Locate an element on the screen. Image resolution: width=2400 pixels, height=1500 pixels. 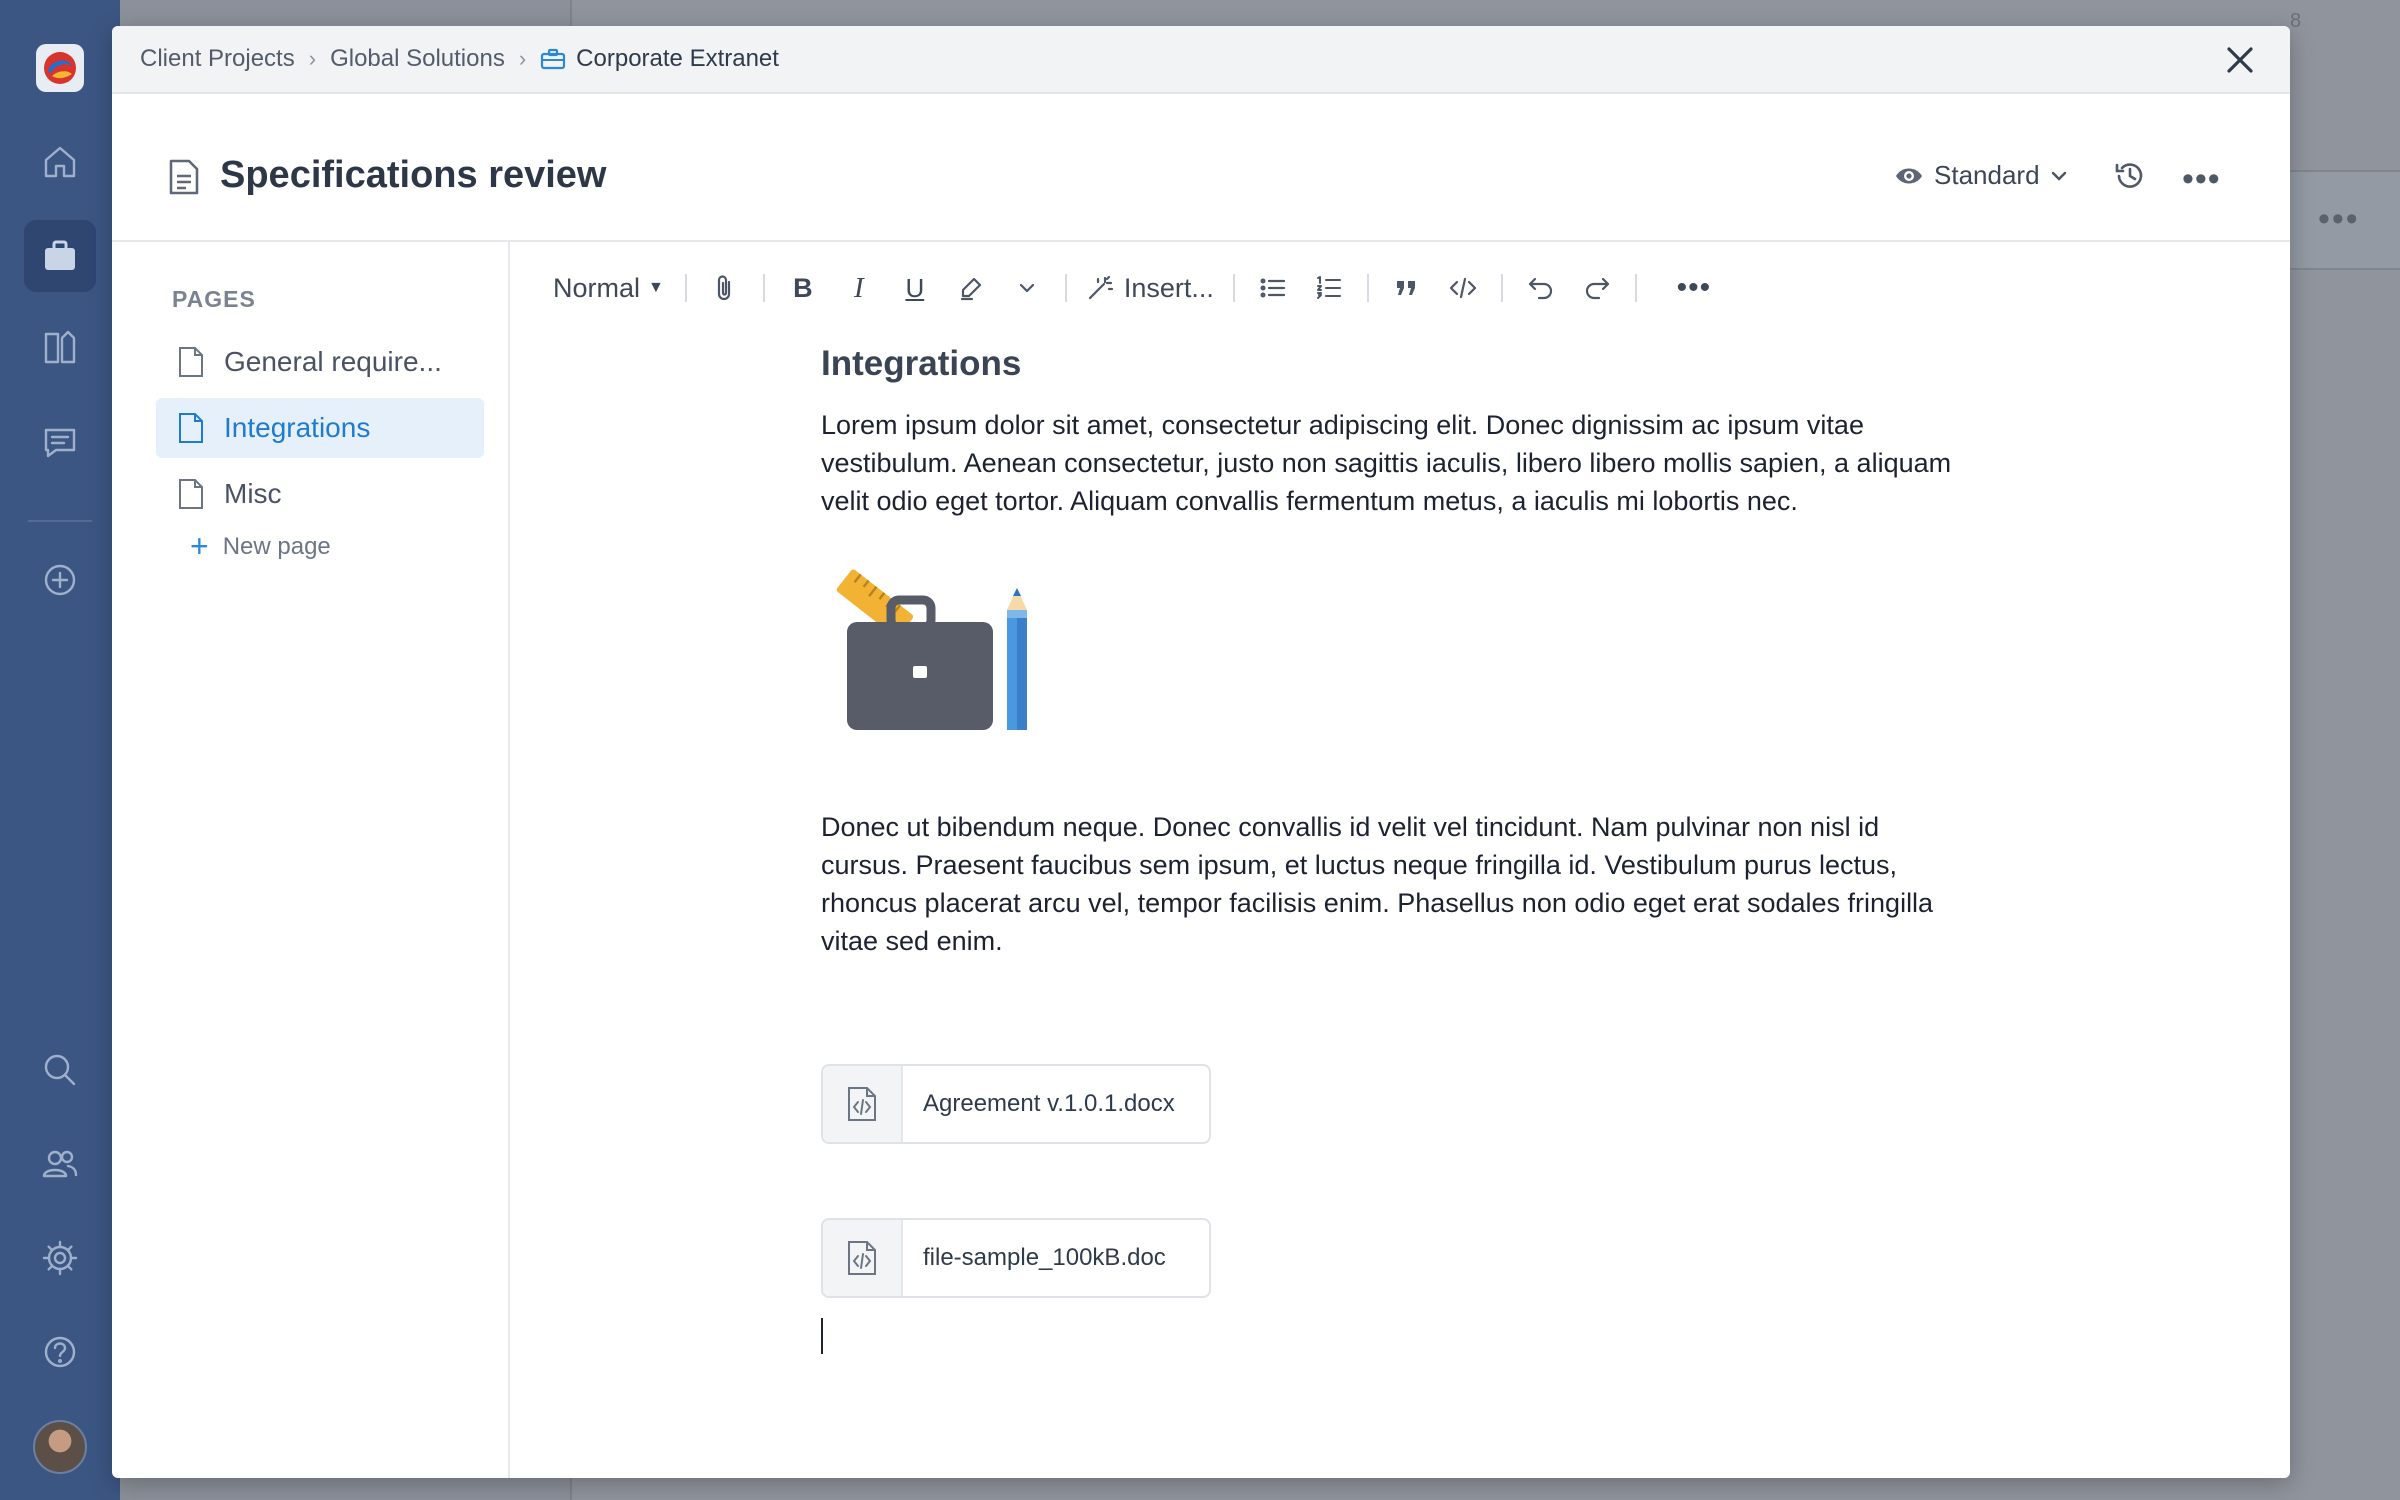
editor-toolbar: Normal ▼ B I U Insert... ••• is located at coordinates (1132, 288).